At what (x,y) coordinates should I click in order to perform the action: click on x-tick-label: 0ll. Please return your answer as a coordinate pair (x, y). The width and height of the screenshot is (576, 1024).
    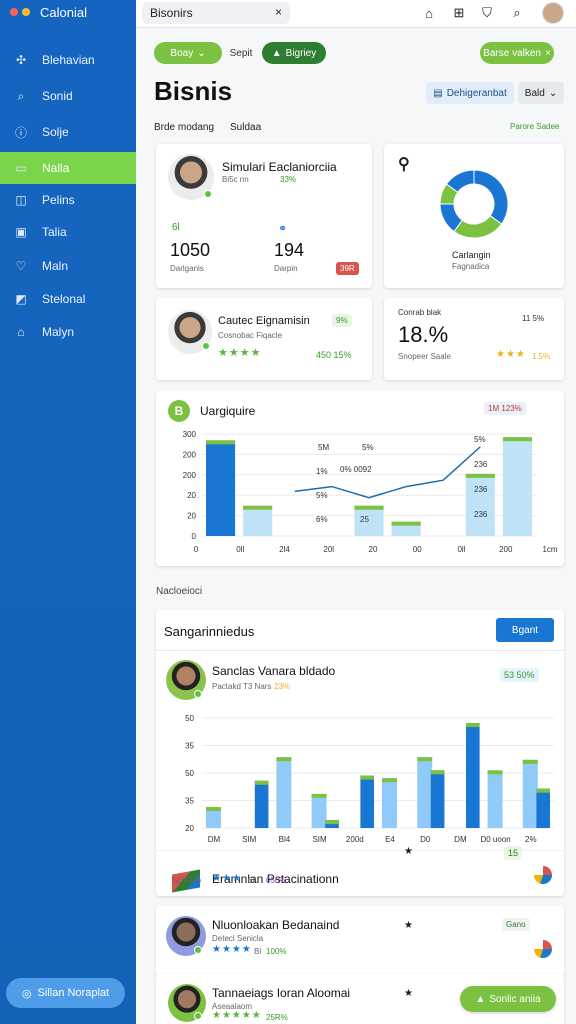
    Looking at the image, I should click on (461, 549).